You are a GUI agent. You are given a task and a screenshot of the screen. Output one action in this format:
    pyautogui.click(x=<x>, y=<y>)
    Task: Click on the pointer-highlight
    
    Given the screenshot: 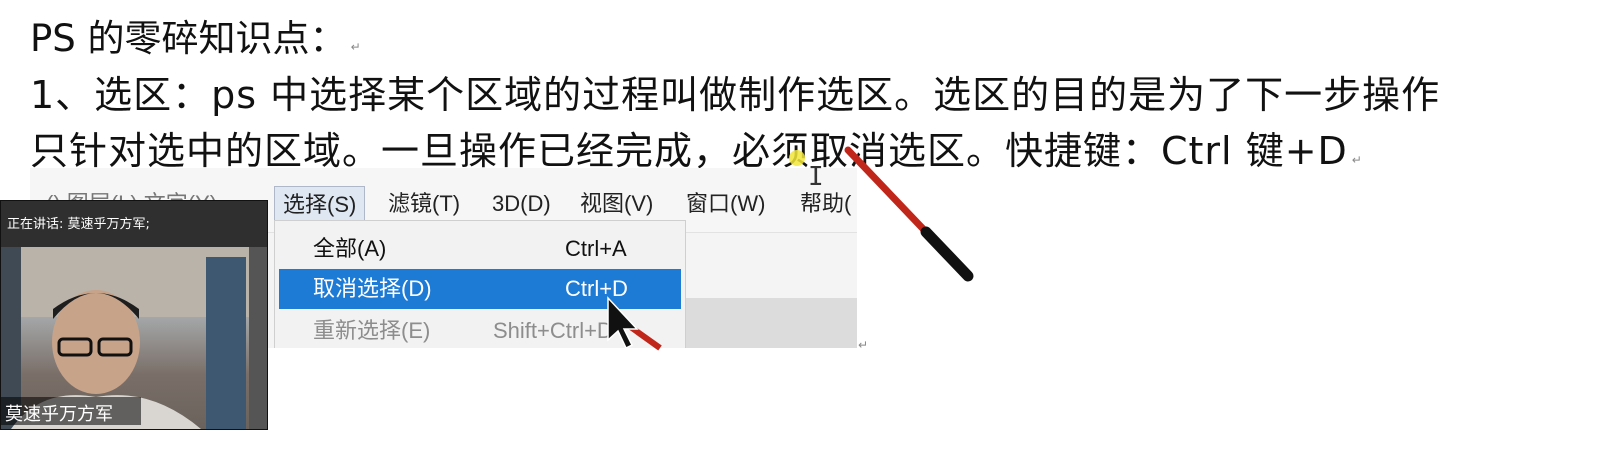 What is the action you would take?
    pyautogui.click(x=797, y=158)
    